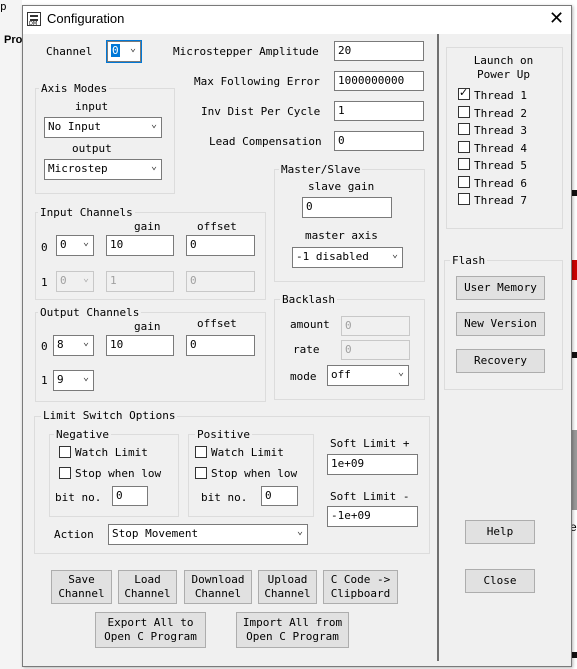  Describe the element at coordinates (464, 199) in the screenshot. I see `thread-7-checkbox` at that location.